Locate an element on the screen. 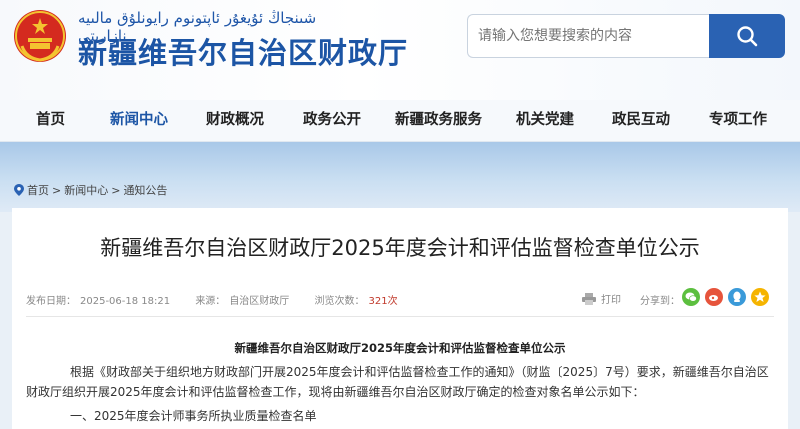 Image resolution: width=800 pixels, height=429 pixels. share-weibo-button is located at coordinates (714, 297).